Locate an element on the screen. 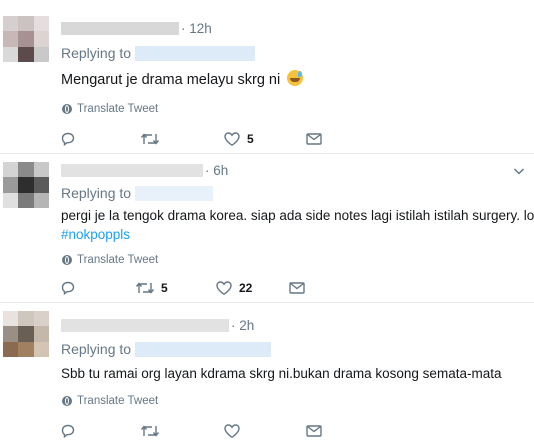 The width and height of the screenshot is (534, 443). retweet-count: 5 is located at coordinates (164, 288).